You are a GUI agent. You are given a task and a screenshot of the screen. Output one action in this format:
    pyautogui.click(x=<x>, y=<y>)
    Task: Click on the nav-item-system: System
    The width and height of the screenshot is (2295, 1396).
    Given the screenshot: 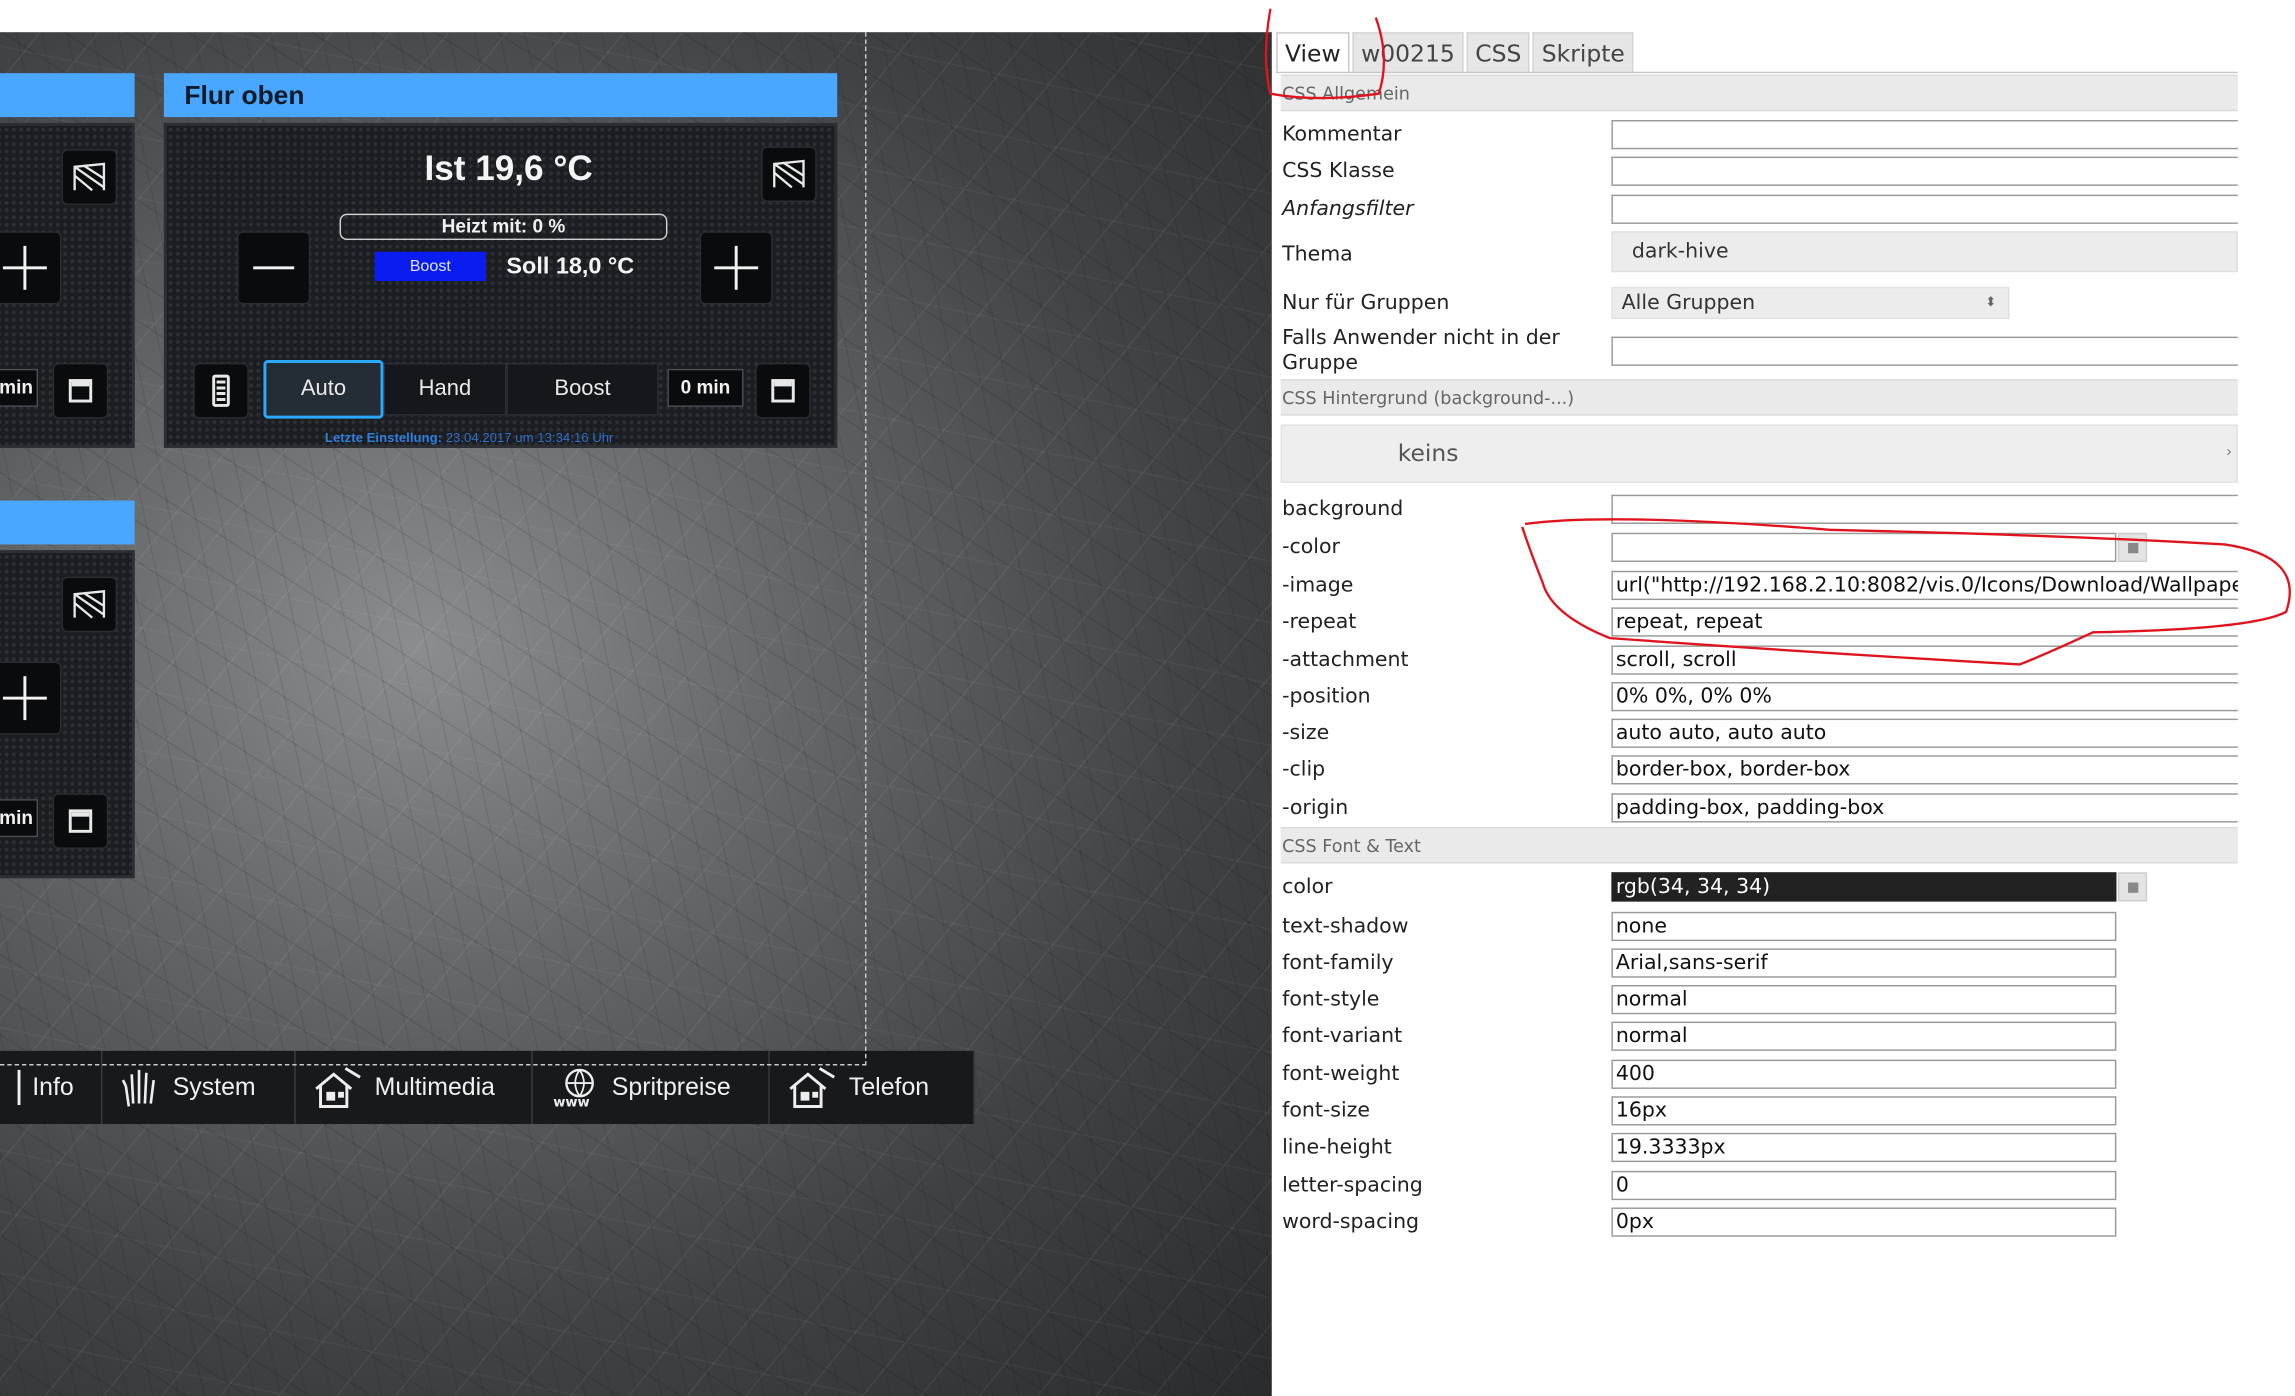 What is the action you would take?
    pyautogui.click(x=199, y=1087)
    